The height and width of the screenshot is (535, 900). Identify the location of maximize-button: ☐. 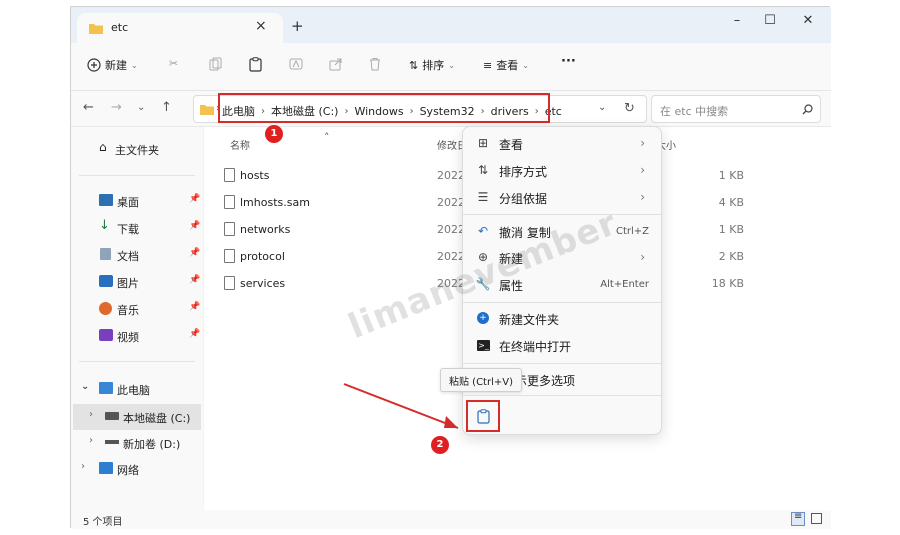
(770, 20).